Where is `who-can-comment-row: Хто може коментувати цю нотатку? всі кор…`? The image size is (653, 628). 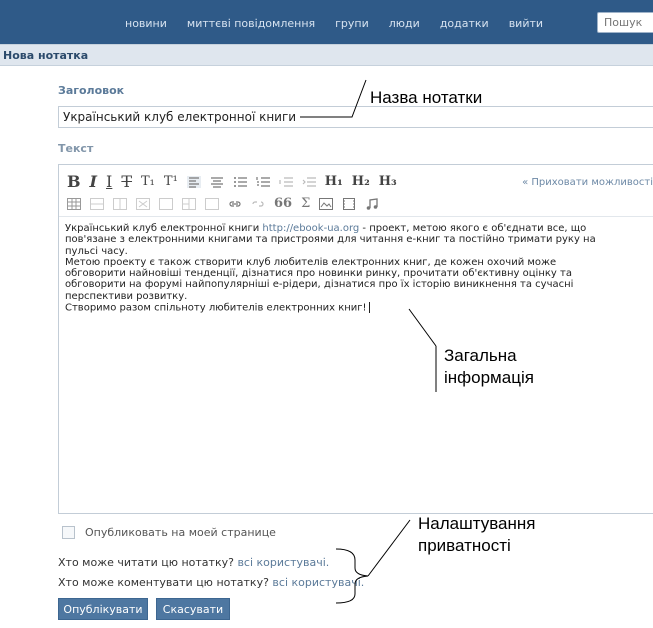
who-can-comment-row: Хто може коментувати цю нотатку? всі кор… is located at coordinates (211, 582).